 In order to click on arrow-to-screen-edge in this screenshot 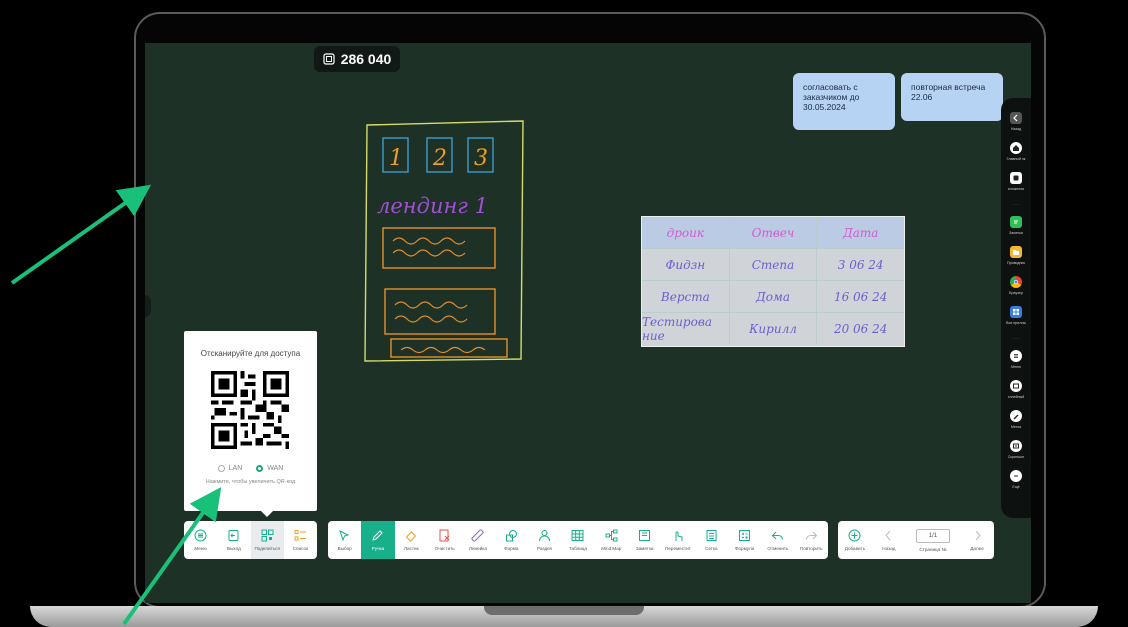, I will do `click(81, 234)`.